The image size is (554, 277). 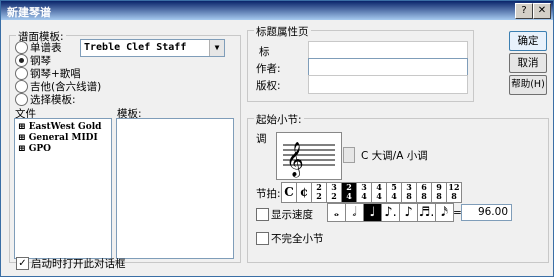 What do you see at coordinates (295, 160) in the screenshot?
I see `treble-clef-icon: 𝄞` at bounding box center [295, 160].